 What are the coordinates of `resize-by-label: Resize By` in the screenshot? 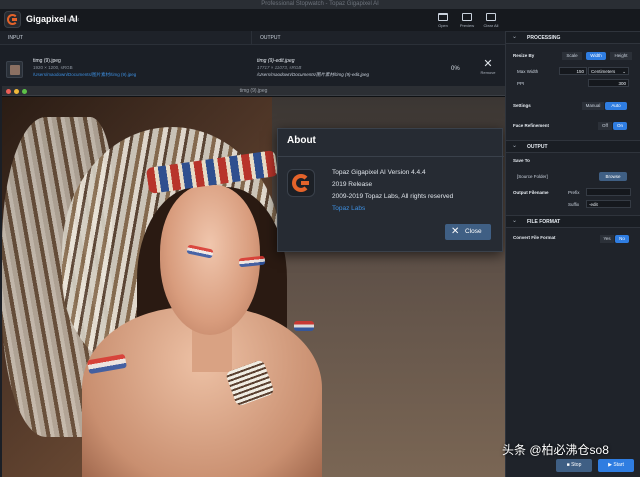 It's located at (524, 55).